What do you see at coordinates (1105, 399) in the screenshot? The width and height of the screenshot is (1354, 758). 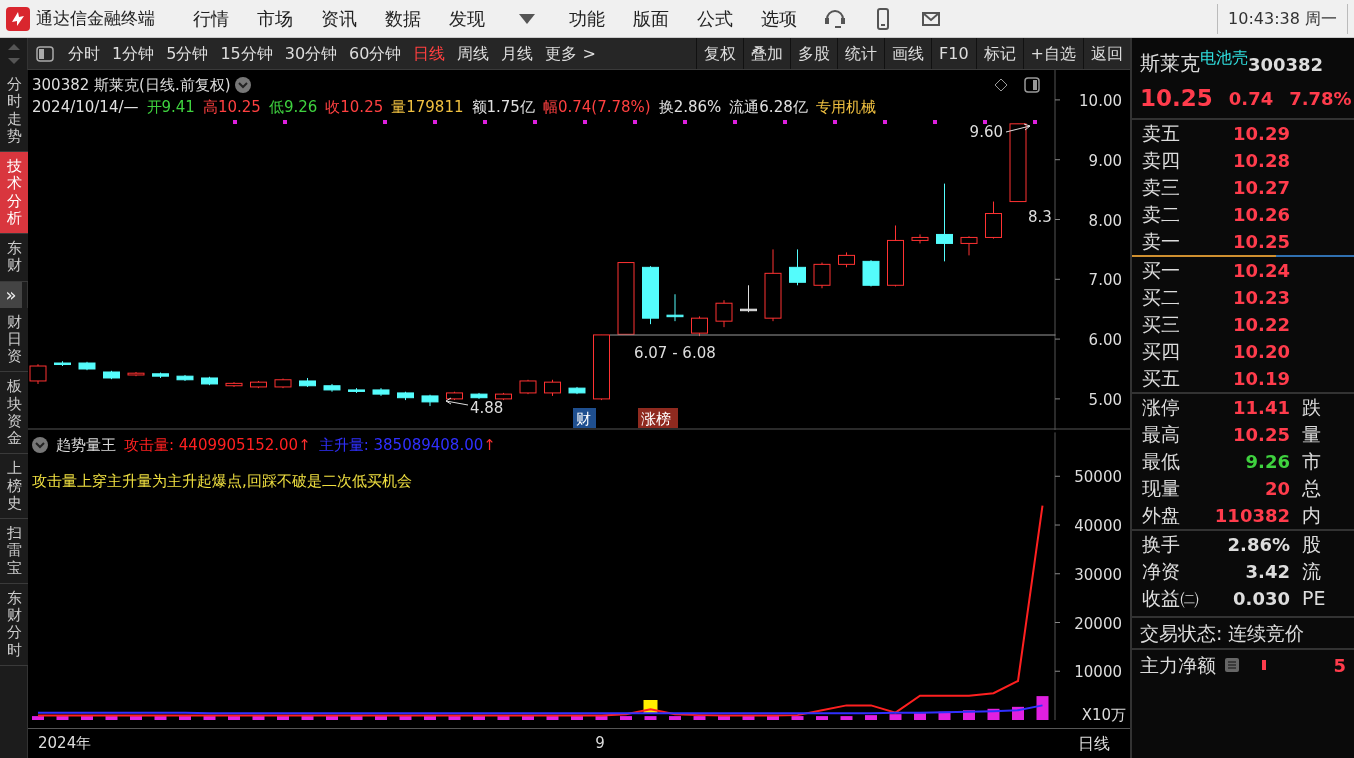 I see `axis-label: 5.00` at bounding box center [1105, 399].